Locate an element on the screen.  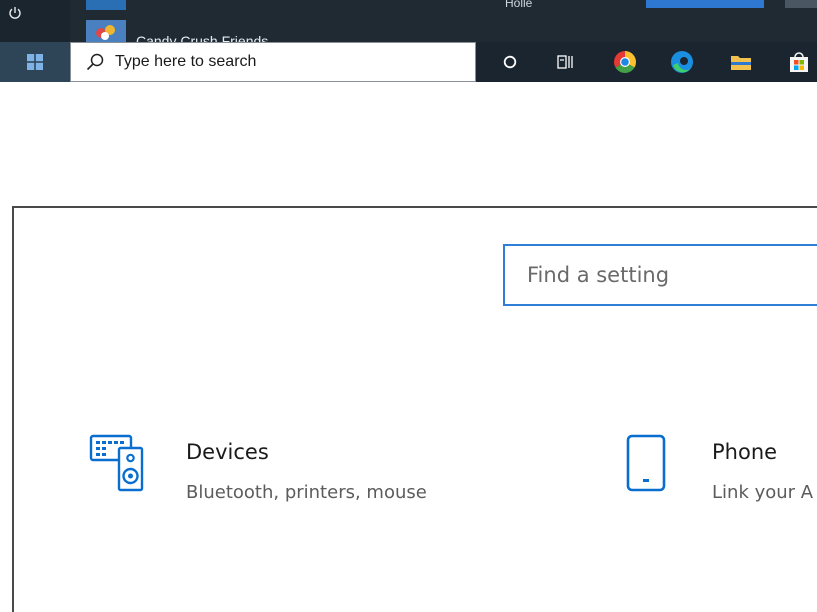
power-icon is located at coordinates (15, 13).